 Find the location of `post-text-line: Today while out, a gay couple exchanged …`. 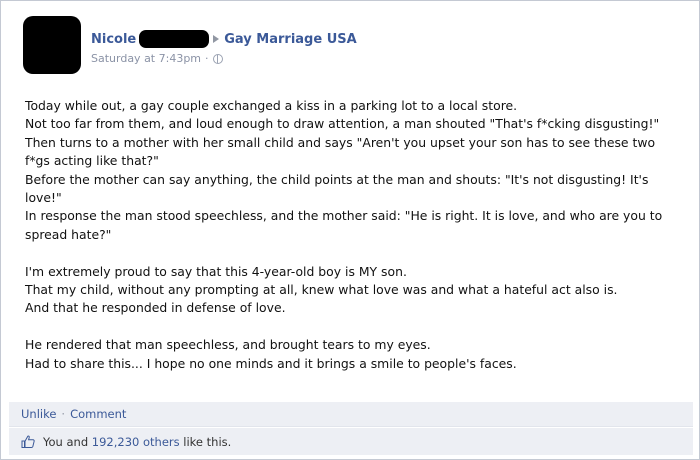

post-text-line: Today while out, a gay couple exchanged … is located at coordinates (271, 105).